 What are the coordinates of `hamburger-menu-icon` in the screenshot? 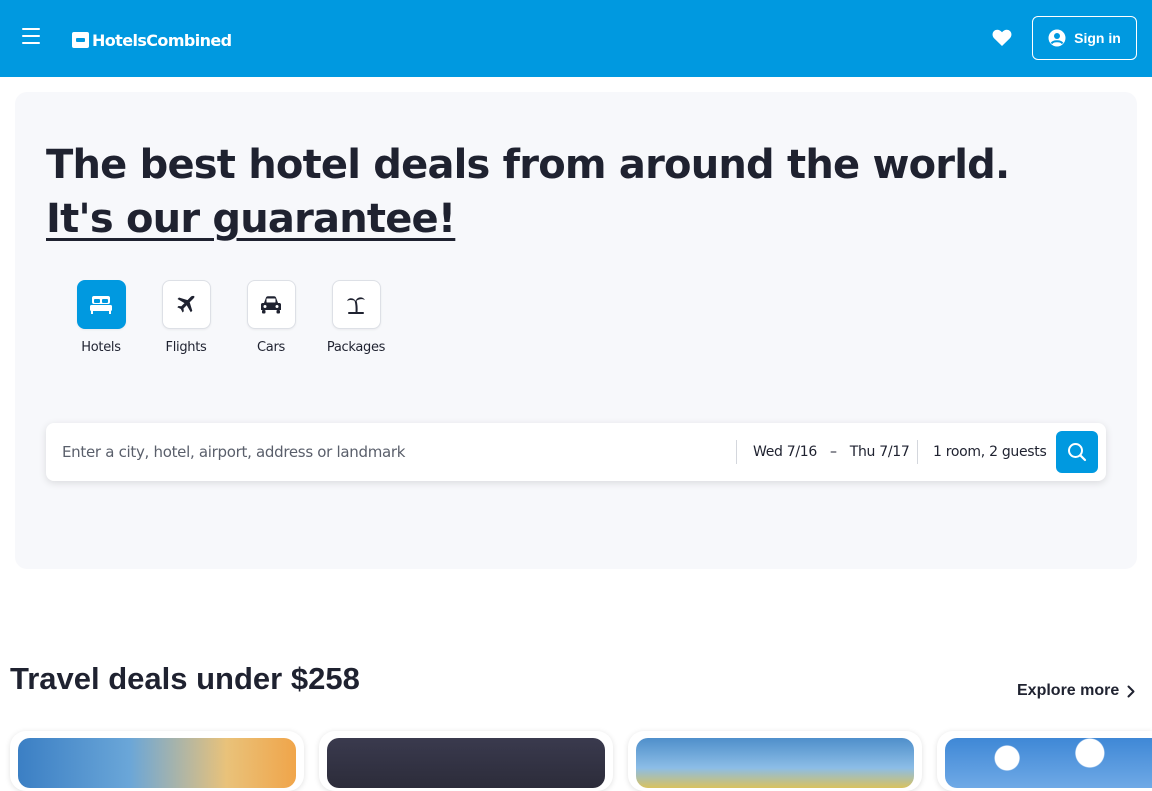 It's located at (33, 38).